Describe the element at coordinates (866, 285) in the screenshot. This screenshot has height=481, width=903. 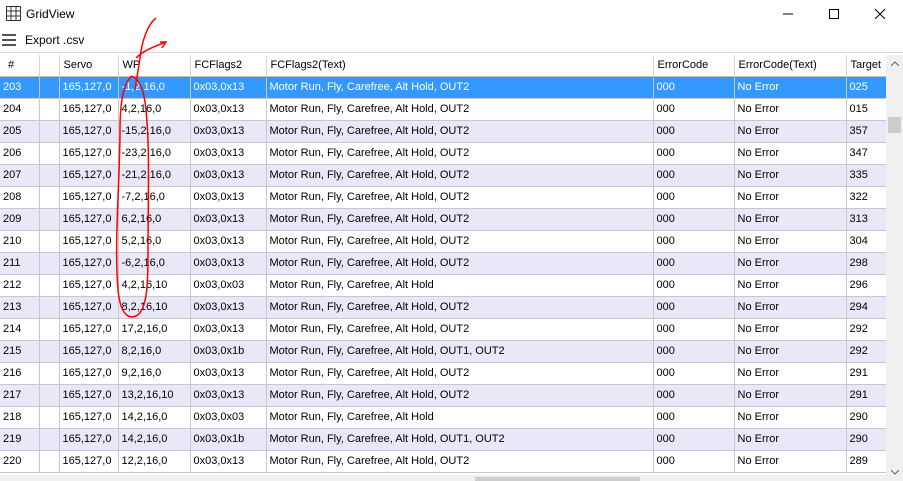
I see `table-cell-target: 296` at that location.